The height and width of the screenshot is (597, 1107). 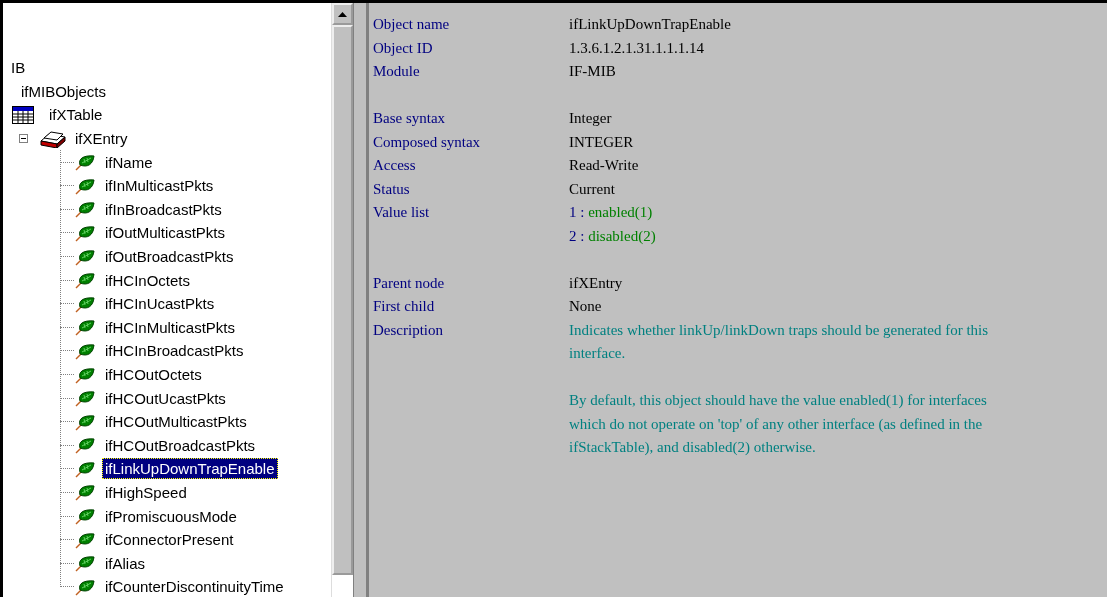 What do you see at coordinates (125, 563) in the screenshot?
I see `tree-item: ifAlias` at bounding box center [125, 563].